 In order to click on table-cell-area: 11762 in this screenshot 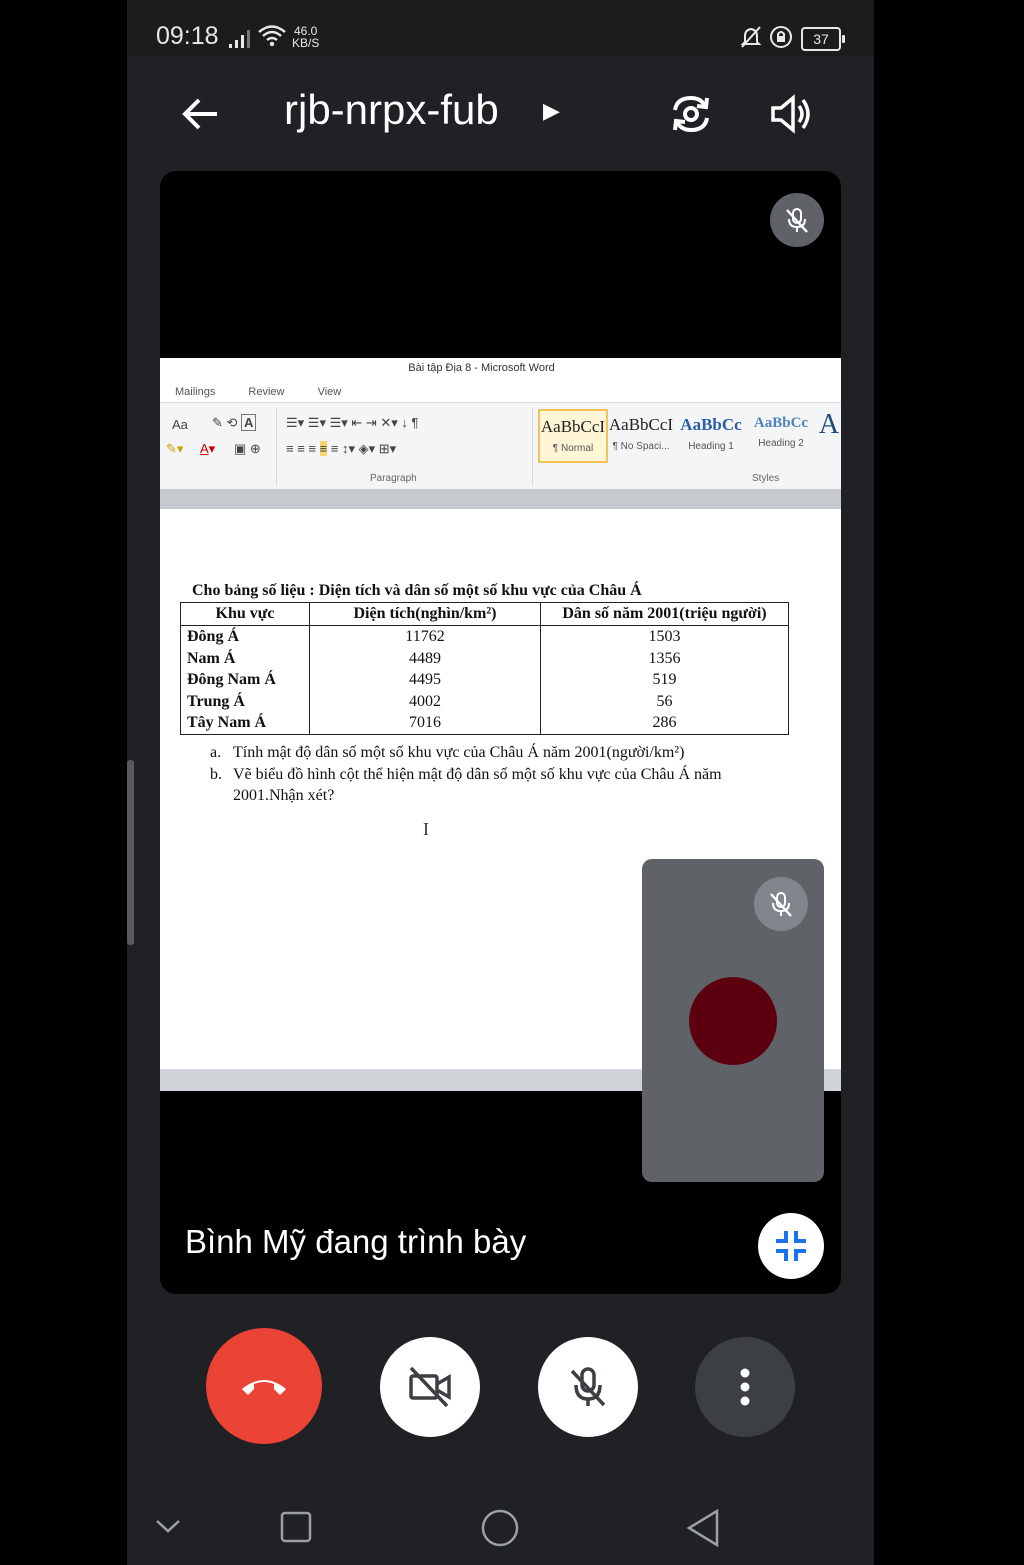, I will do `click(425, 636)`.